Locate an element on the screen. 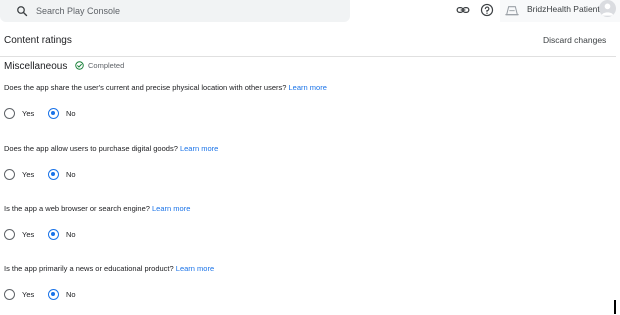 The height and width of the screenshot is (315, 620). help-icon is located at coordinates (487, 10).